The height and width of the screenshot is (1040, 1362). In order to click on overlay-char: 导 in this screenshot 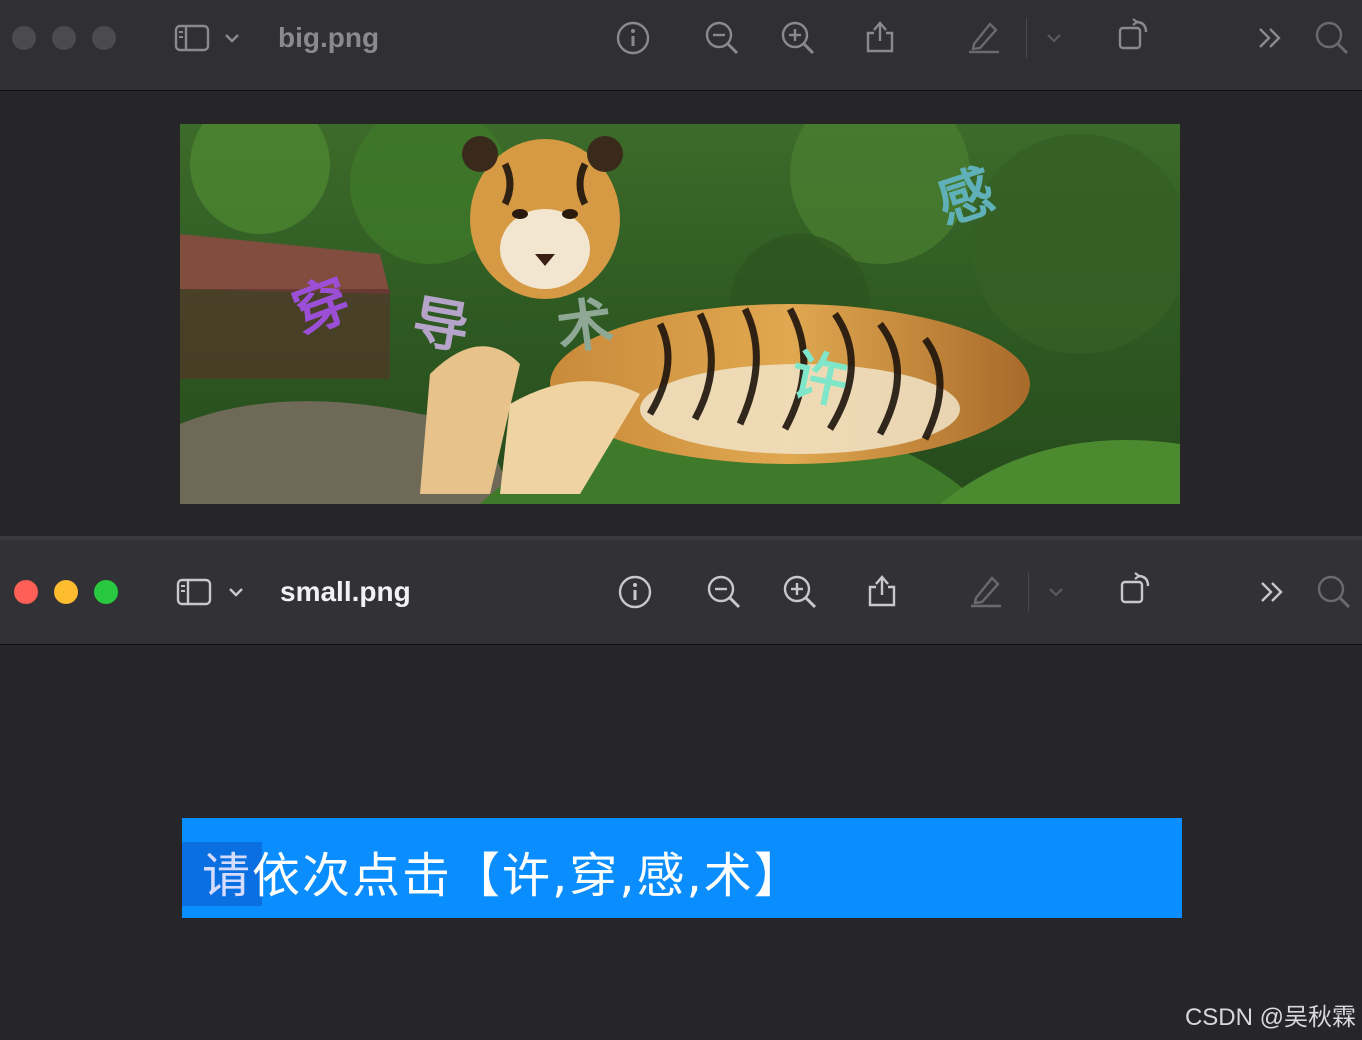, I will do `click(441, 326)`.